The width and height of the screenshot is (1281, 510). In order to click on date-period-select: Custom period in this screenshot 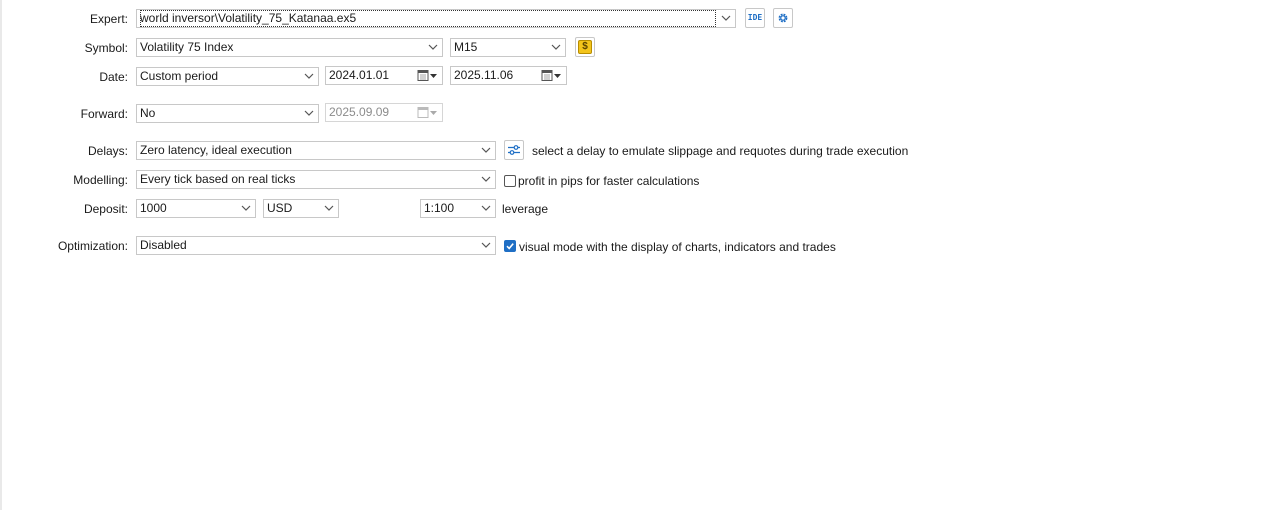, I will do `click(227, 76)`.